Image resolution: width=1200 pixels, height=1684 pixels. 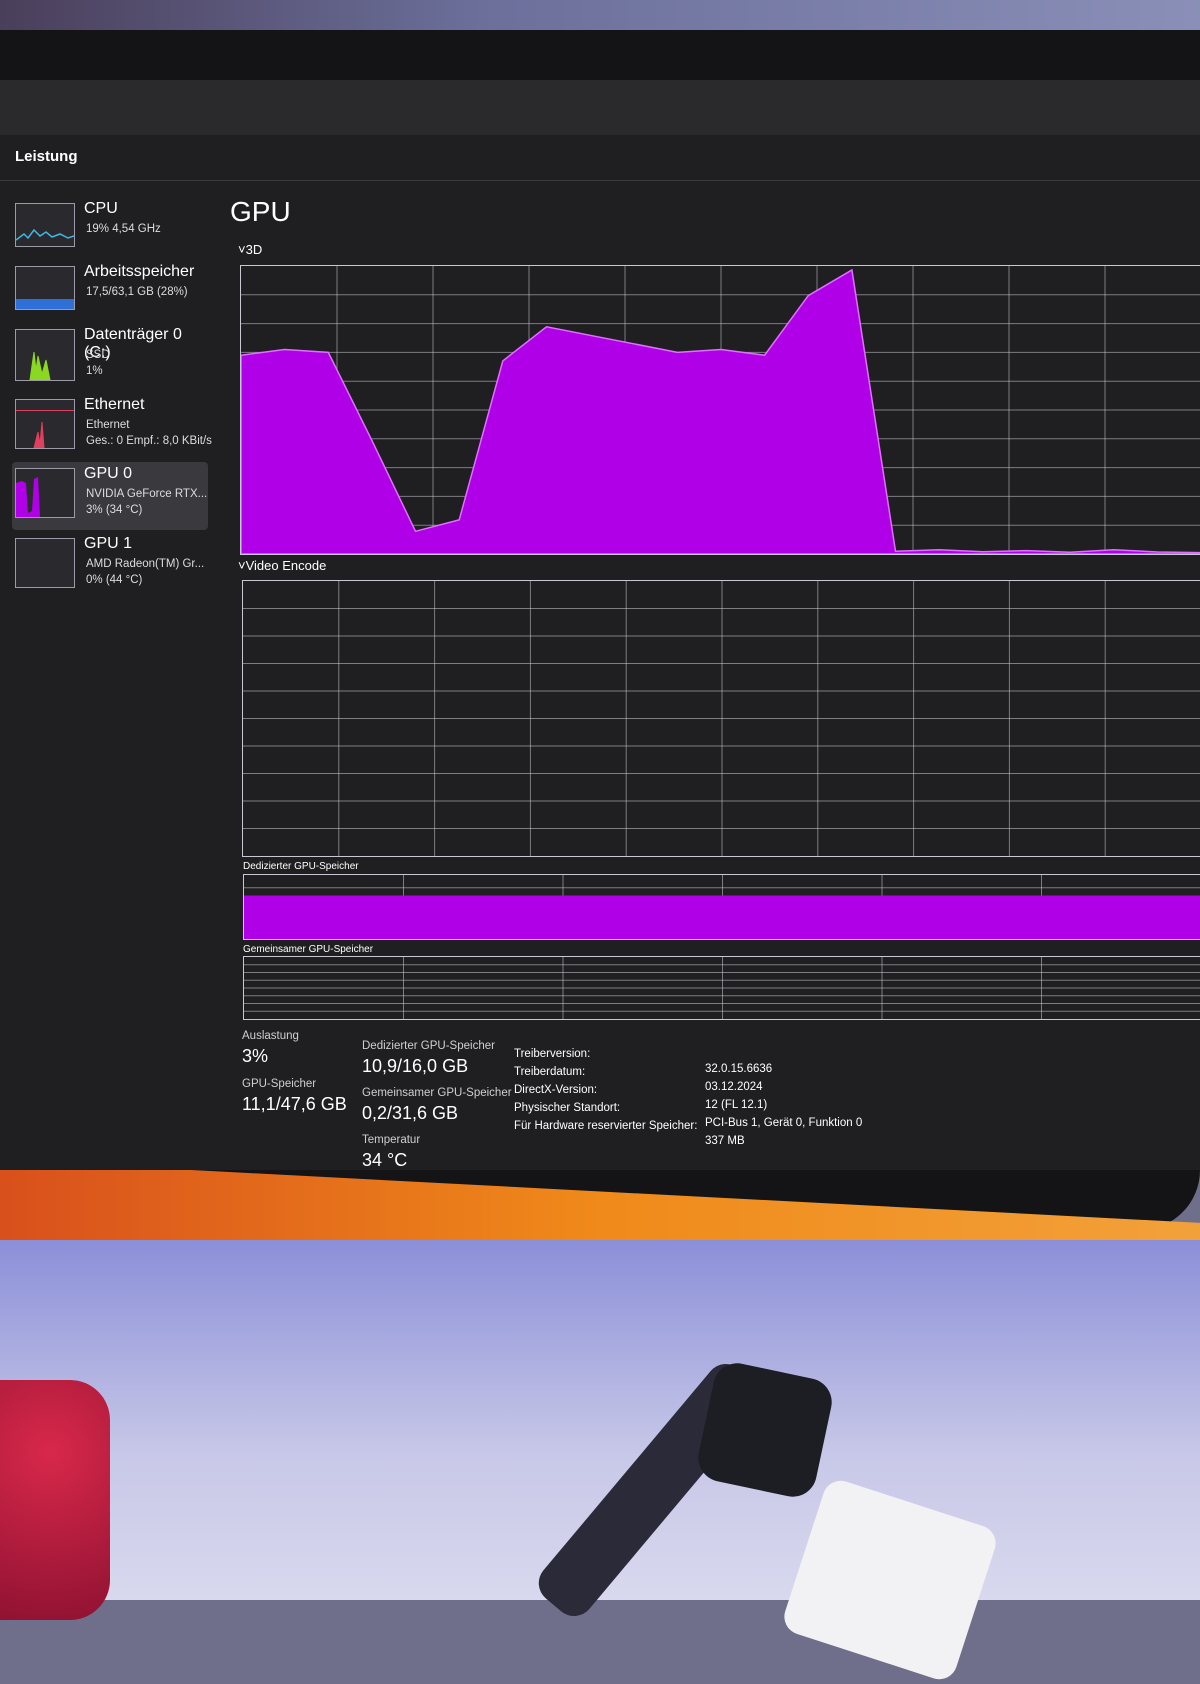 What do you see at coordinates (101, 208) in the screenshot?
I see `sidebar-item-label: CPU` at bounding box center [101, 208].